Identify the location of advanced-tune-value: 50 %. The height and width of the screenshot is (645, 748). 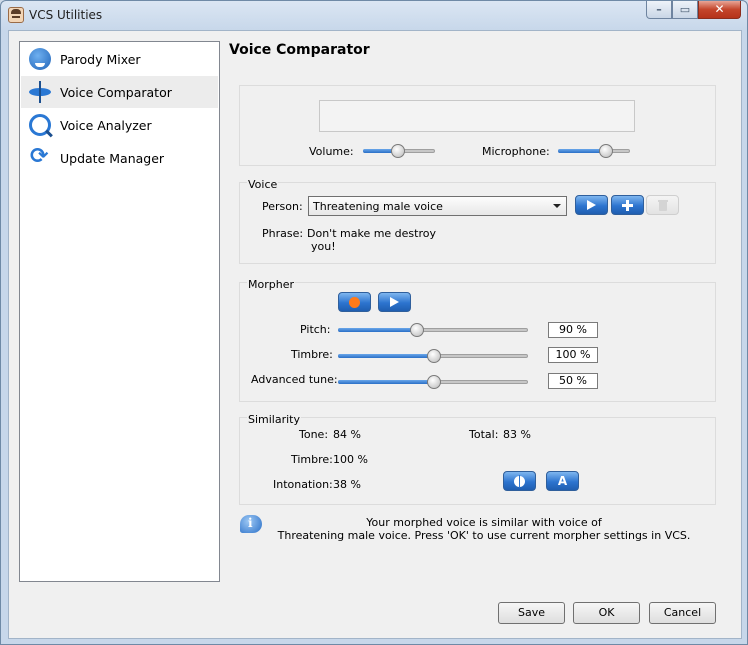
(573, 381).